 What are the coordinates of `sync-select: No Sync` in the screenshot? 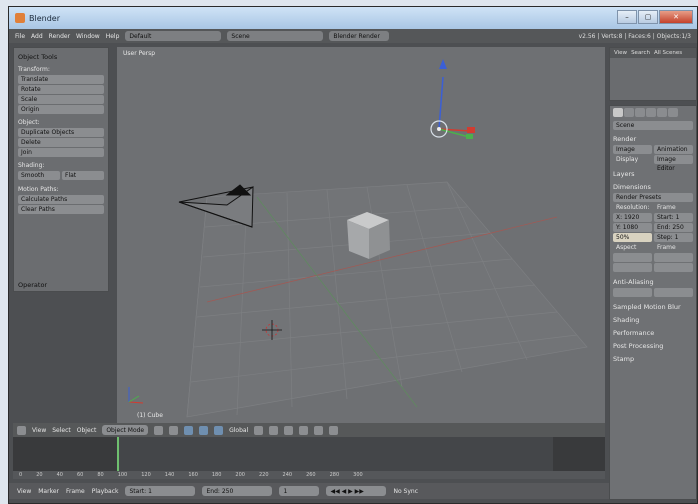 It's located at (405, 491).